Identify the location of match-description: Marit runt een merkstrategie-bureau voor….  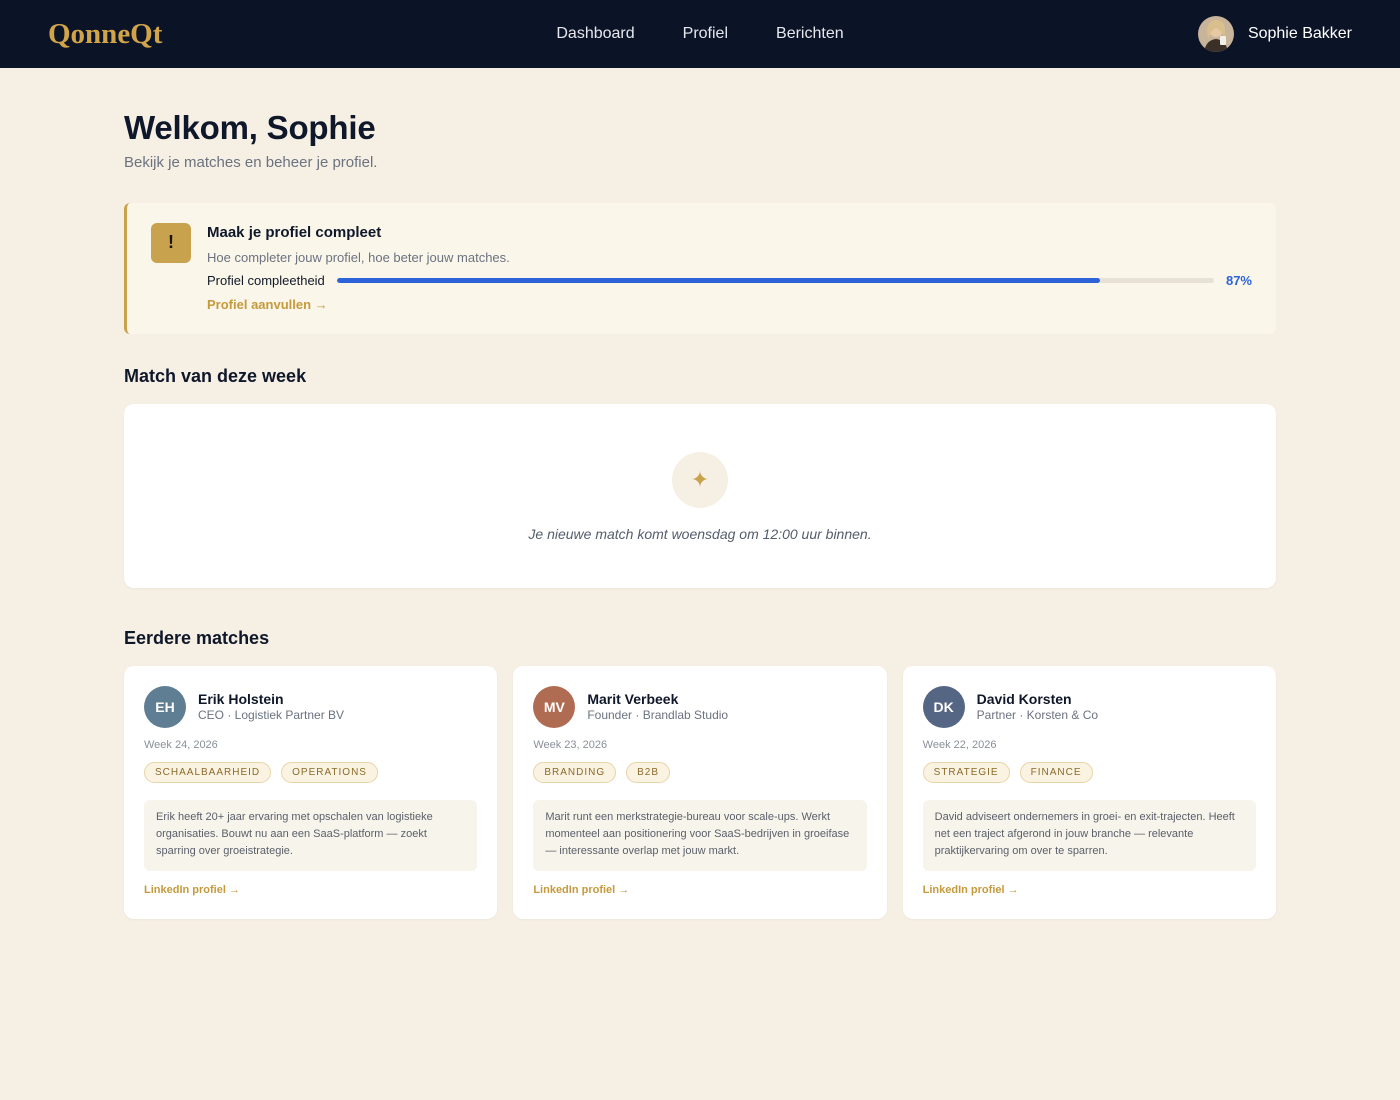
(700, 835).